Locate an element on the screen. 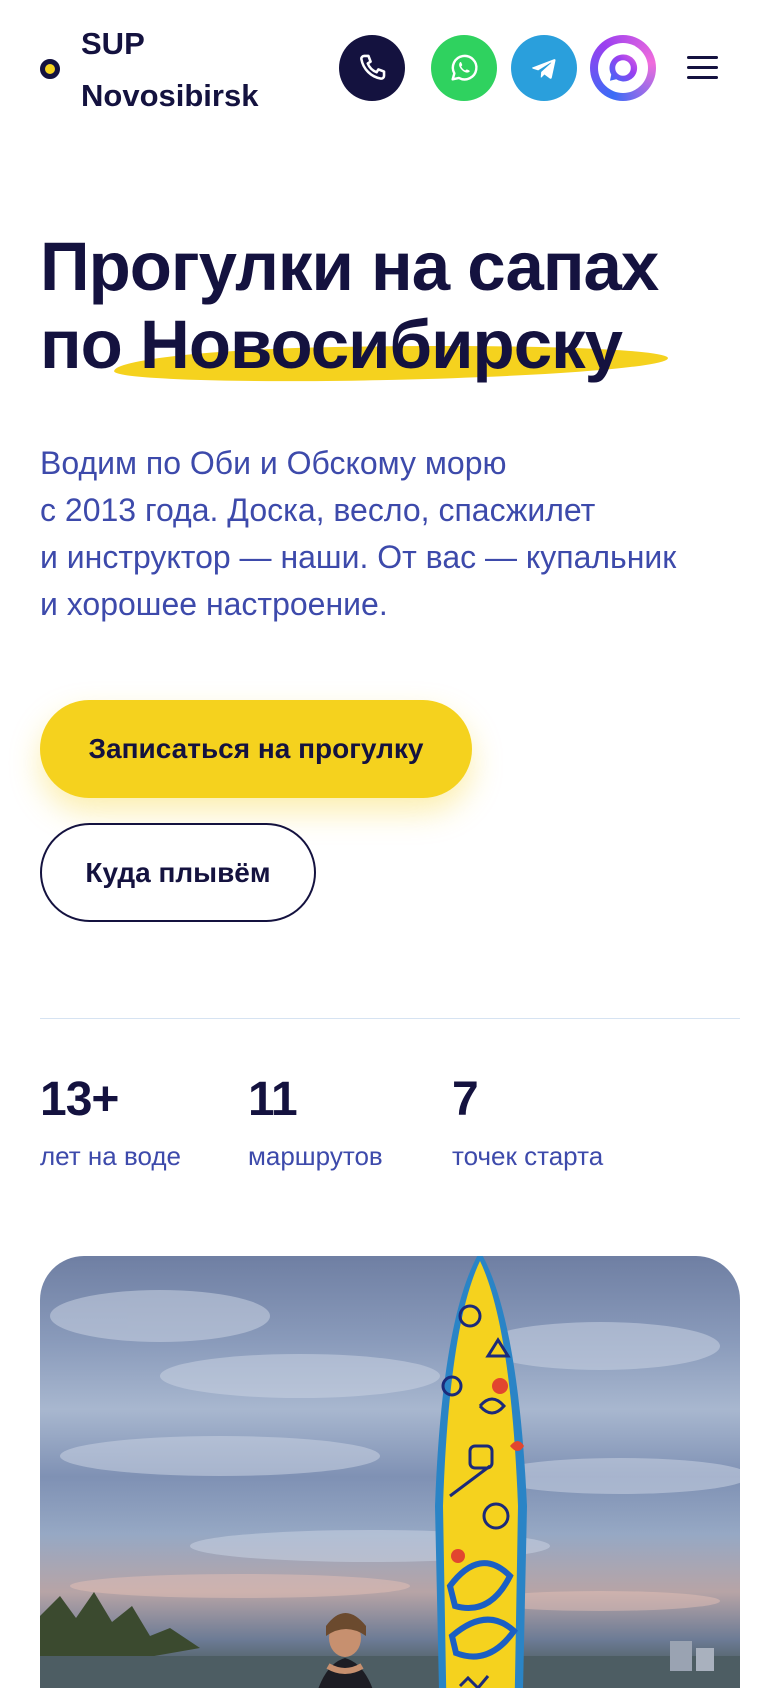 This screenshot has height=1688, width=780. phone-button is located at coordinates (372, 68).